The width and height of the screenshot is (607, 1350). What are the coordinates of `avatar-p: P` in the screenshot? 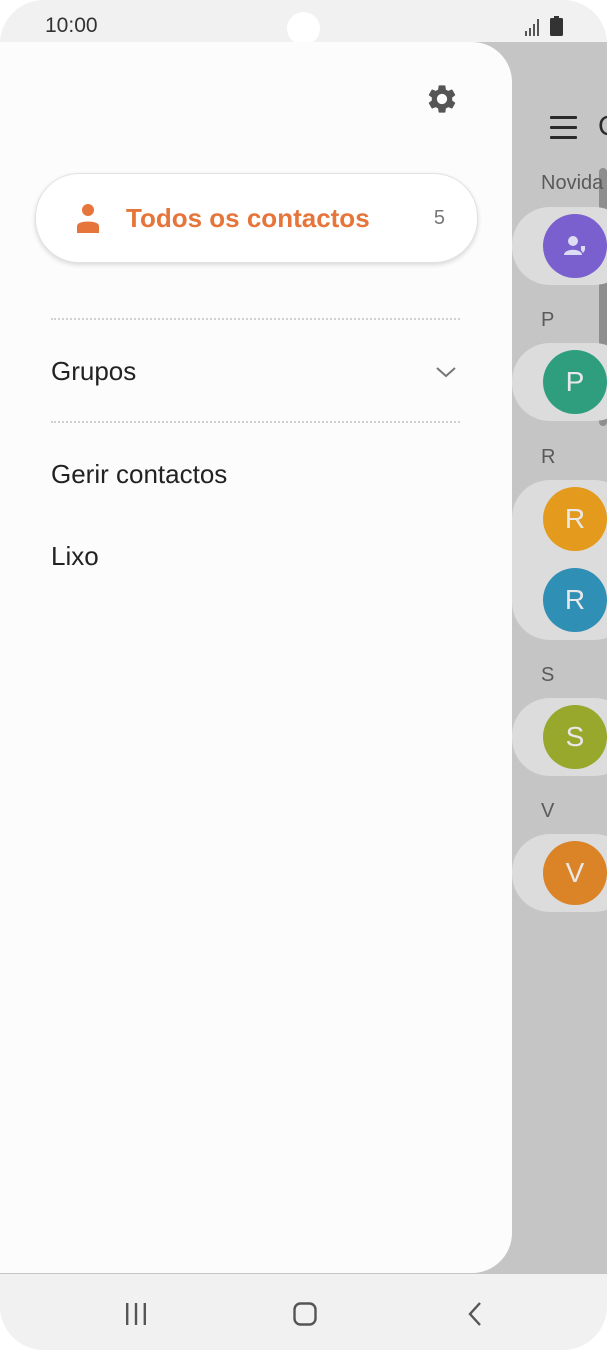 It's located at (575, 382).